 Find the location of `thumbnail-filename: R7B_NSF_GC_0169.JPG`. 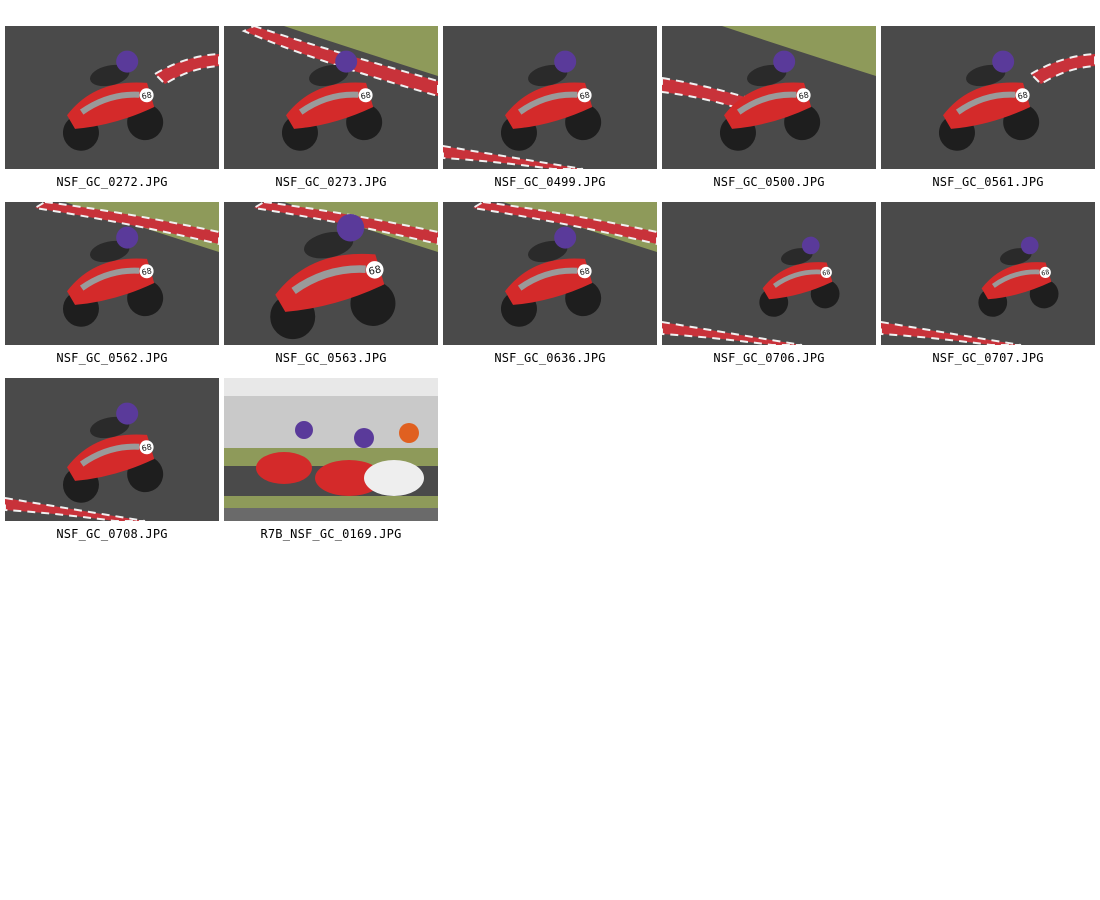

thumbnail-filename: R7B_NSF_GC_0169.JPG is located at coordinates (331, 534).